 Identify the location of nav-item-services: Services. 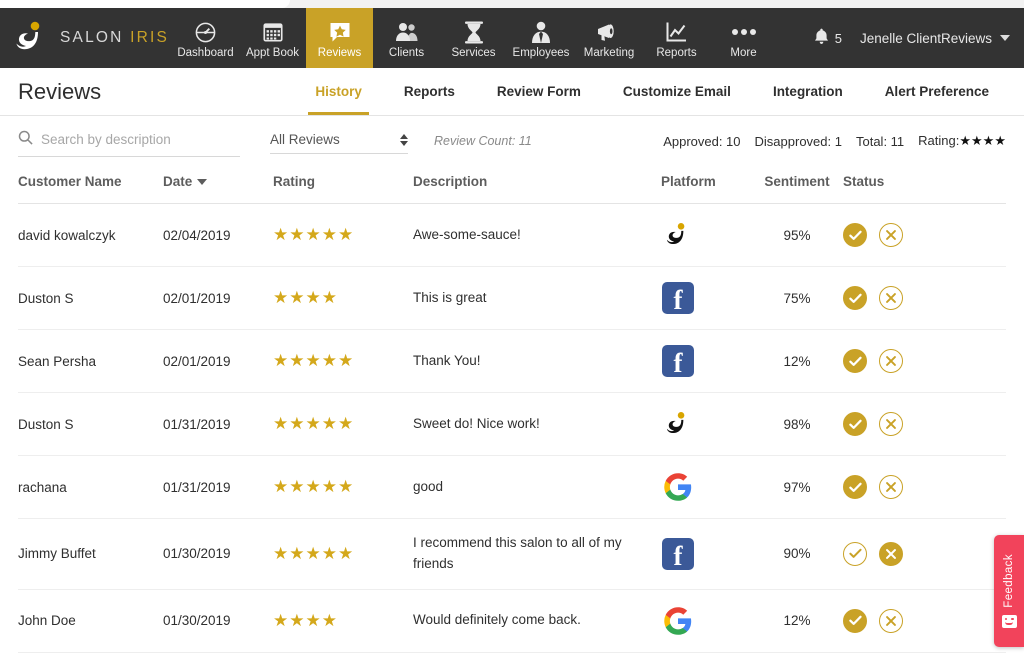
(473, 38).